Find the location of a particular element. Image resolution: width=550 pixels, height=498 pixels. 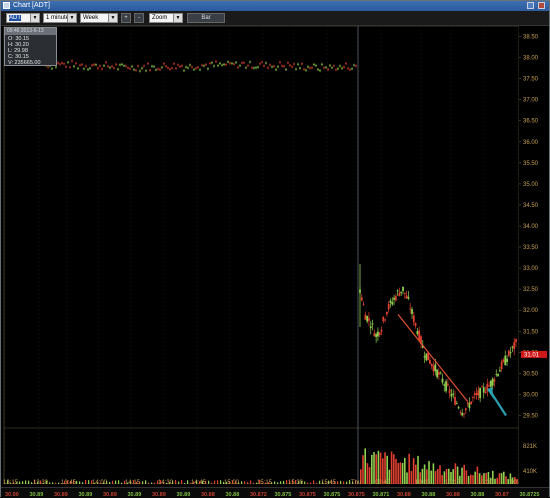

interval-select: 1 minute ▼ is located at coordinates (60, 18).